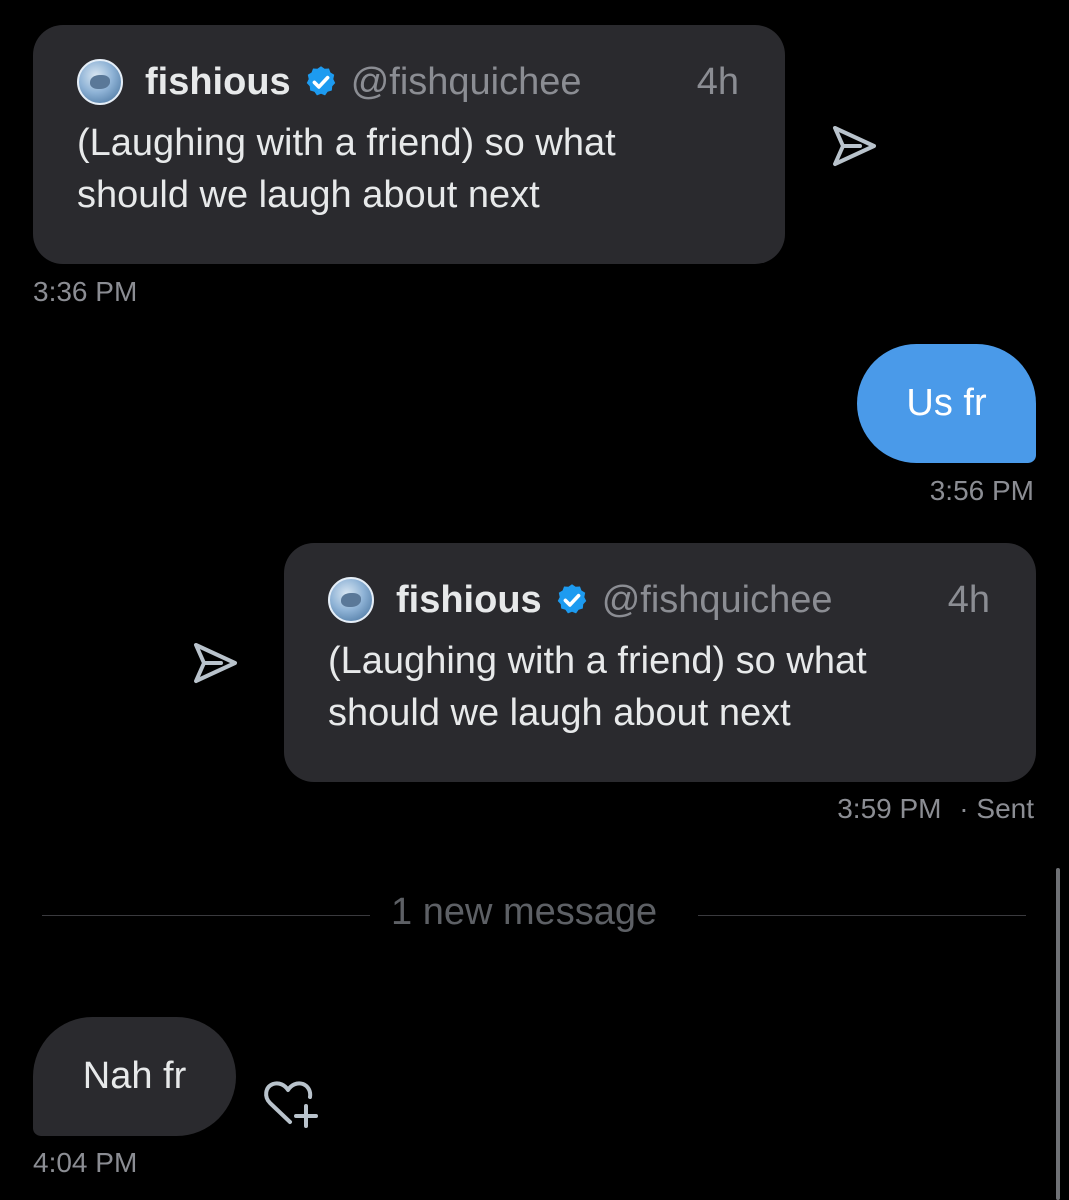  I want to click on message-status: · Sent, so click(996, 808).